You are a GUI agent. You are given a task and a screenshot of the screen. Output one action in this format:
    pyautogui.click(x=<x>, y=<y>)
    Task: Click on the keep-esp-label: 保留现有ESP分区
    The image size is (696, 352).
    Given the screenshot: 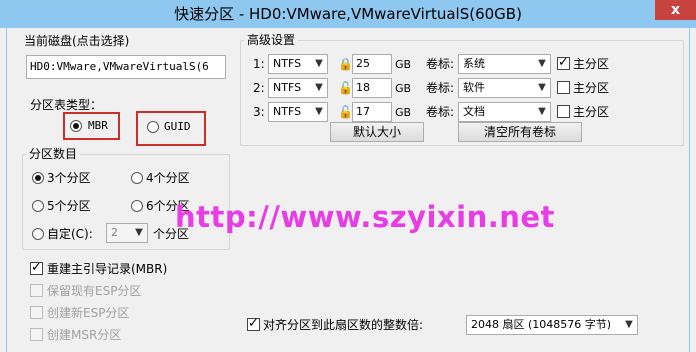 What is the action you would take?
    pyautogui.click(x=94, y=291)
    